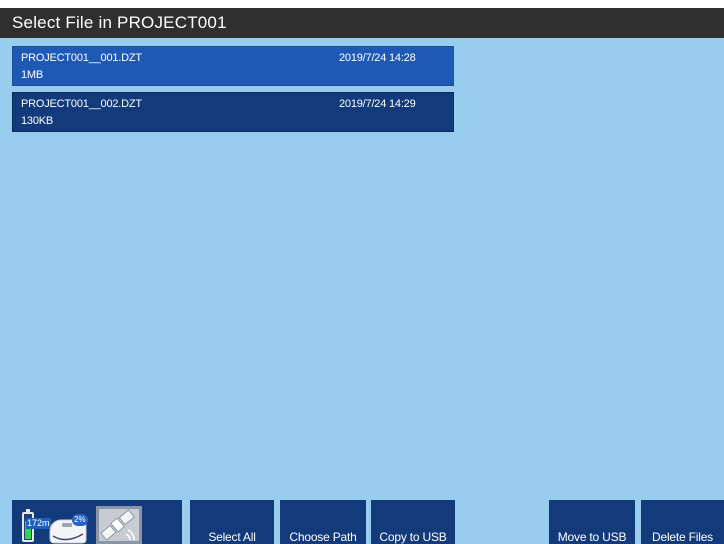 This screenshot has width=724, height=544. What do you see at coordinates (80, 520) in the screenshot?
I see `storage-label: 2%` at bounding box center [80, 520].